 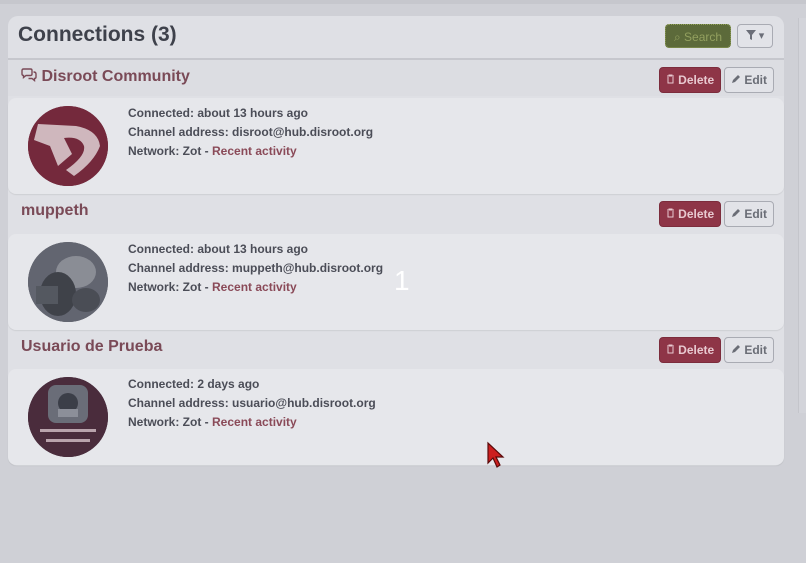 What do you see at coordinates (396, 77) in the screenshot?
I see `connection-header-disroot-community: Disroot Community Delete Edit` at bounding box center [396, 77].